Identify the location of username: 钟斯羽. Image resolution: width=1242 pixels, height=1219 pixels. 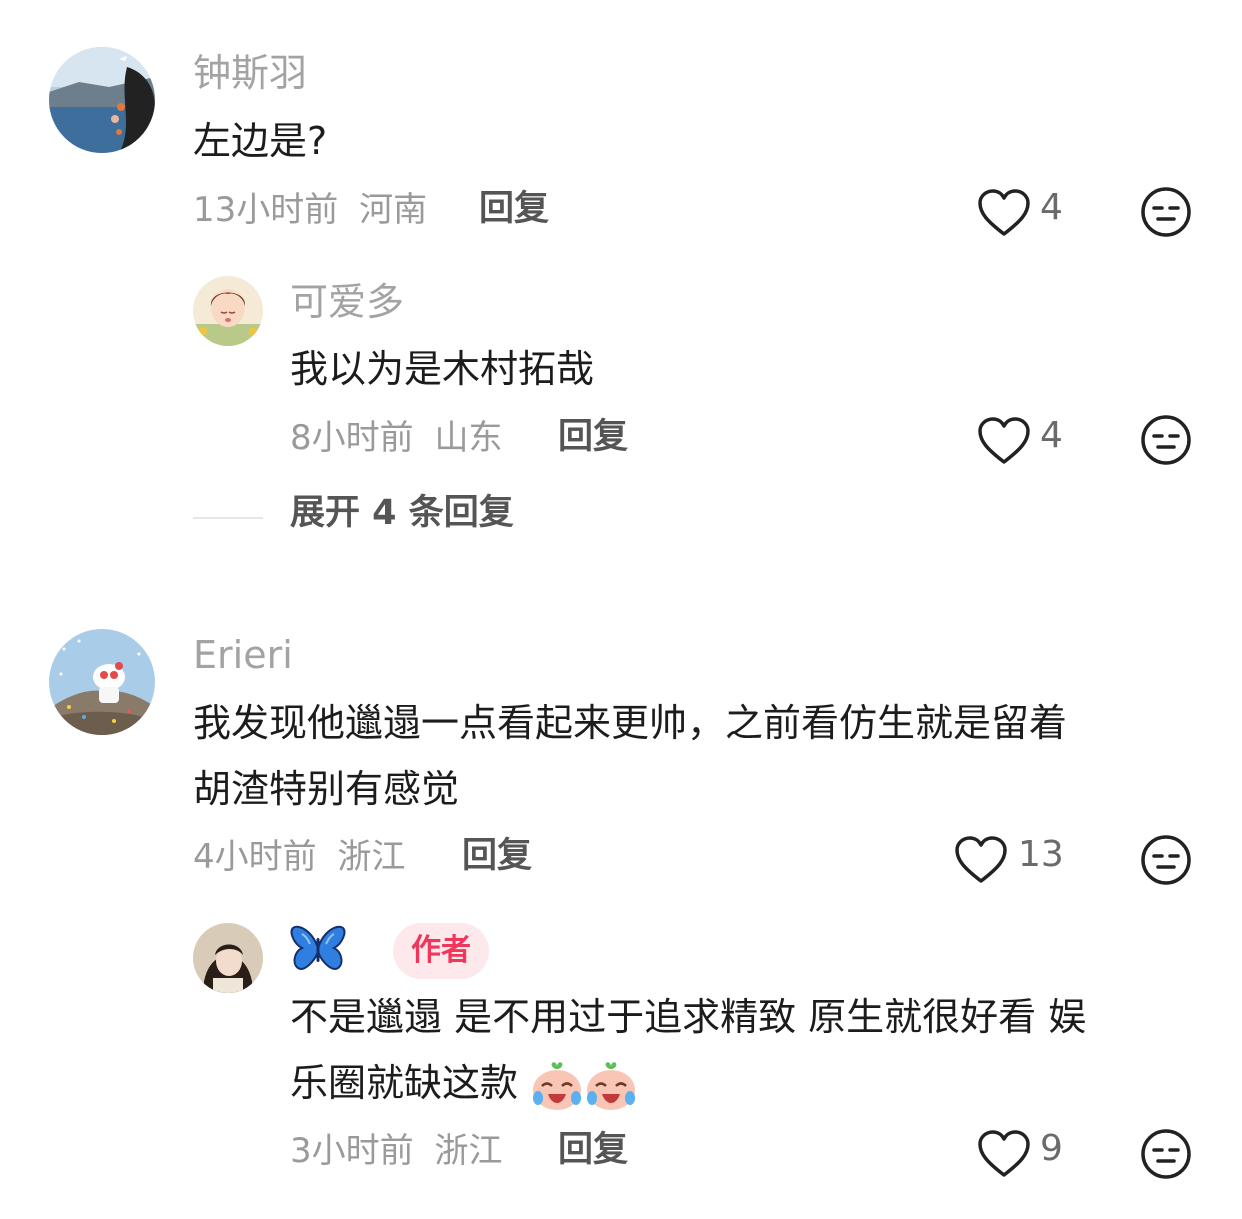
(250, 73).